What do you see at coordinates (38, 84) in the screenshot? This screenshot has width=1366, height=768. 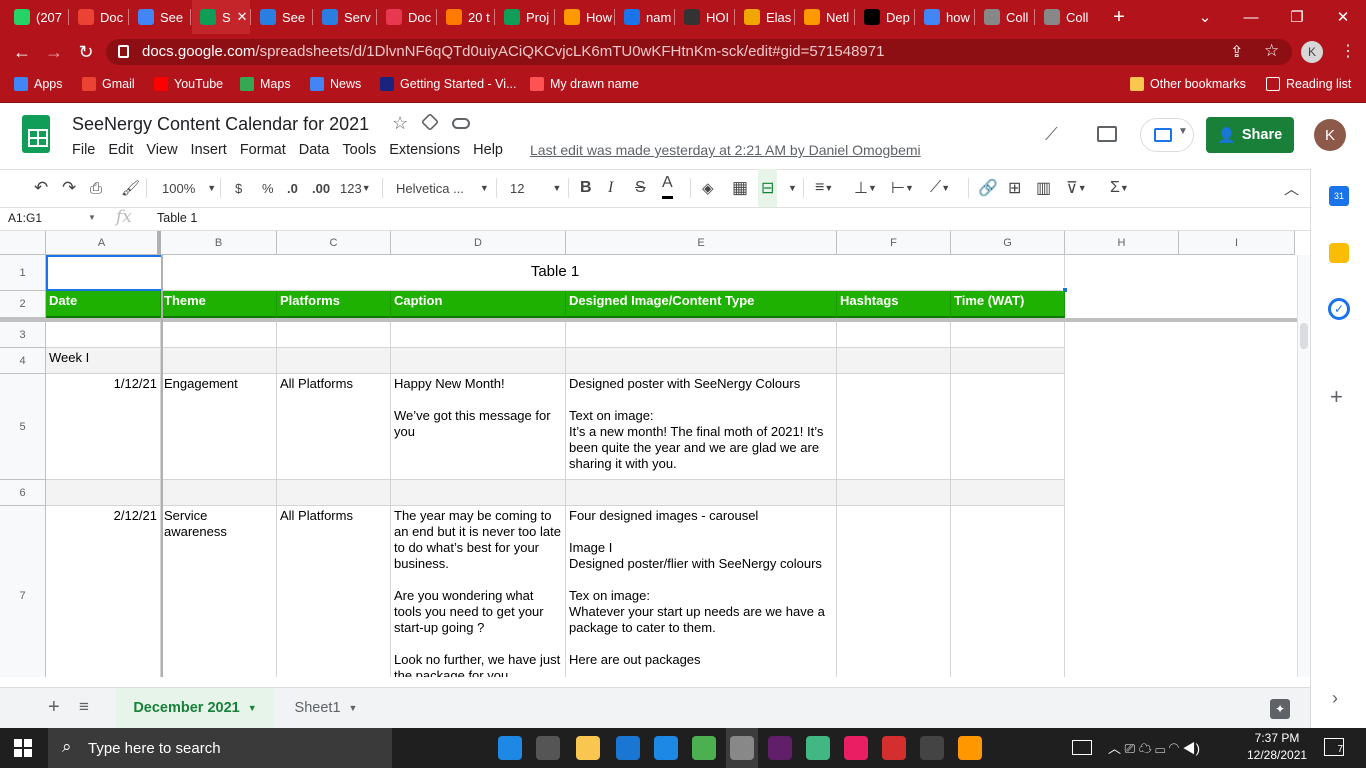 I see `bookmark-item: Apps` at bounding box center [38, 84].